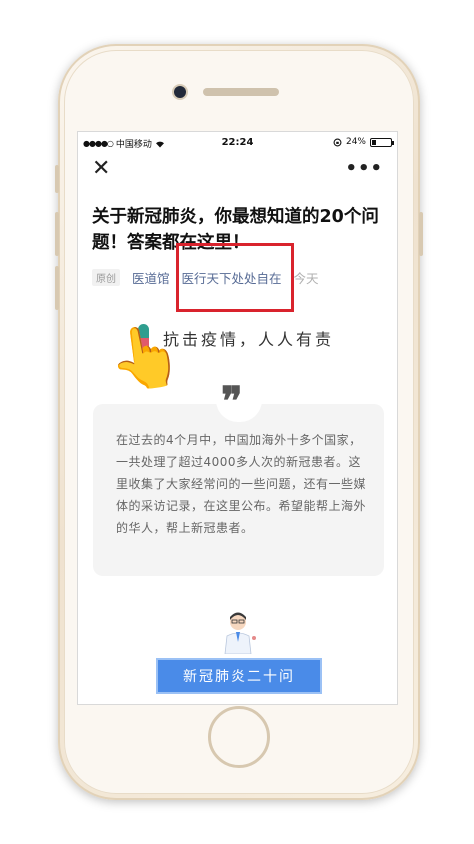 This screenshot has width=474, height=844. I want to click on status-right: 24%, so click(363, 142).